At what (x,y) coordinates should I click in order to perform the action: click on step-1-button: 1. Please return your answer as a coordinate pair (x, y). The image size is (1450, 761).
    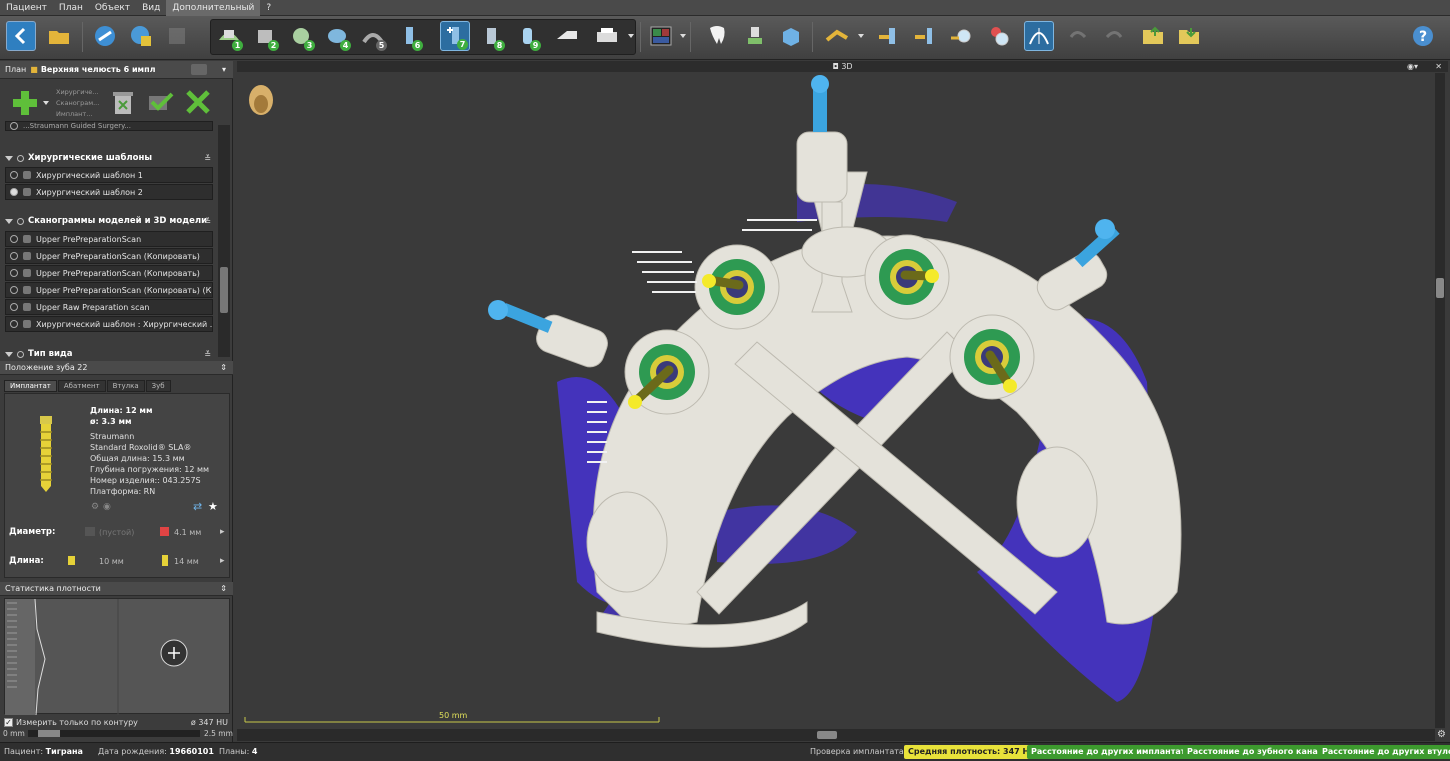
    Looking at the image, I should click on (229, 36).